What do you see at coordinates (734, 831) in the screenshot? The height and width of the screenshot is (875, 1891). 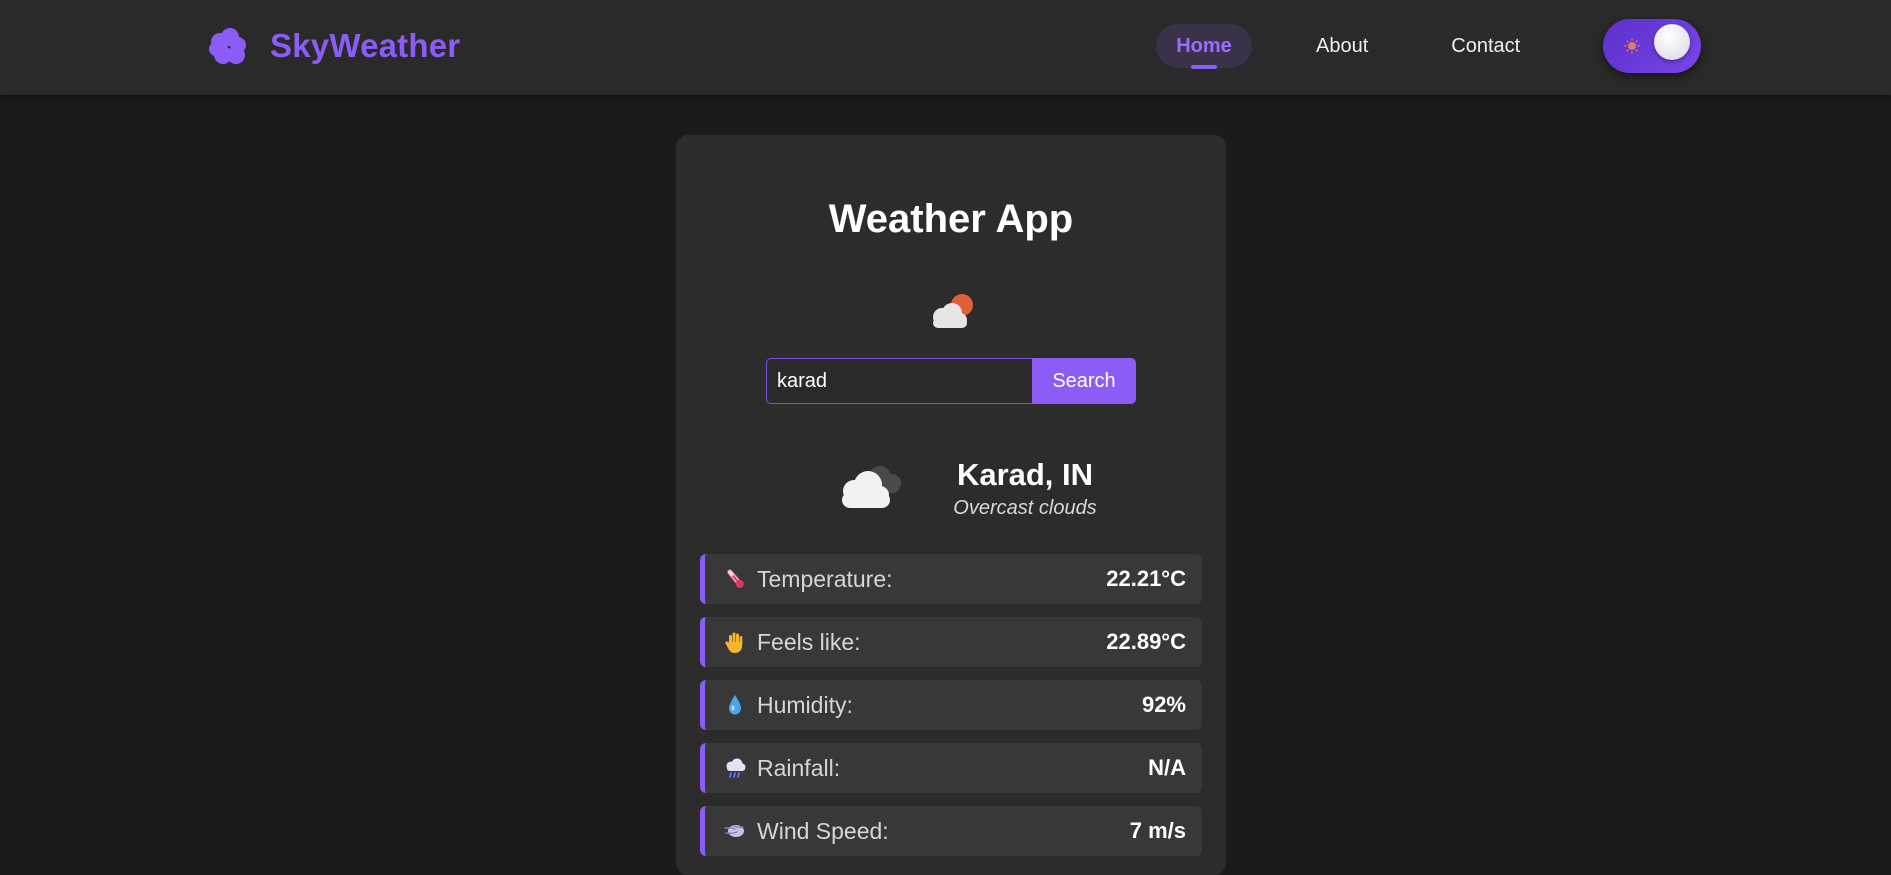 I see `wind-icon` at bounding box center [734, 831].